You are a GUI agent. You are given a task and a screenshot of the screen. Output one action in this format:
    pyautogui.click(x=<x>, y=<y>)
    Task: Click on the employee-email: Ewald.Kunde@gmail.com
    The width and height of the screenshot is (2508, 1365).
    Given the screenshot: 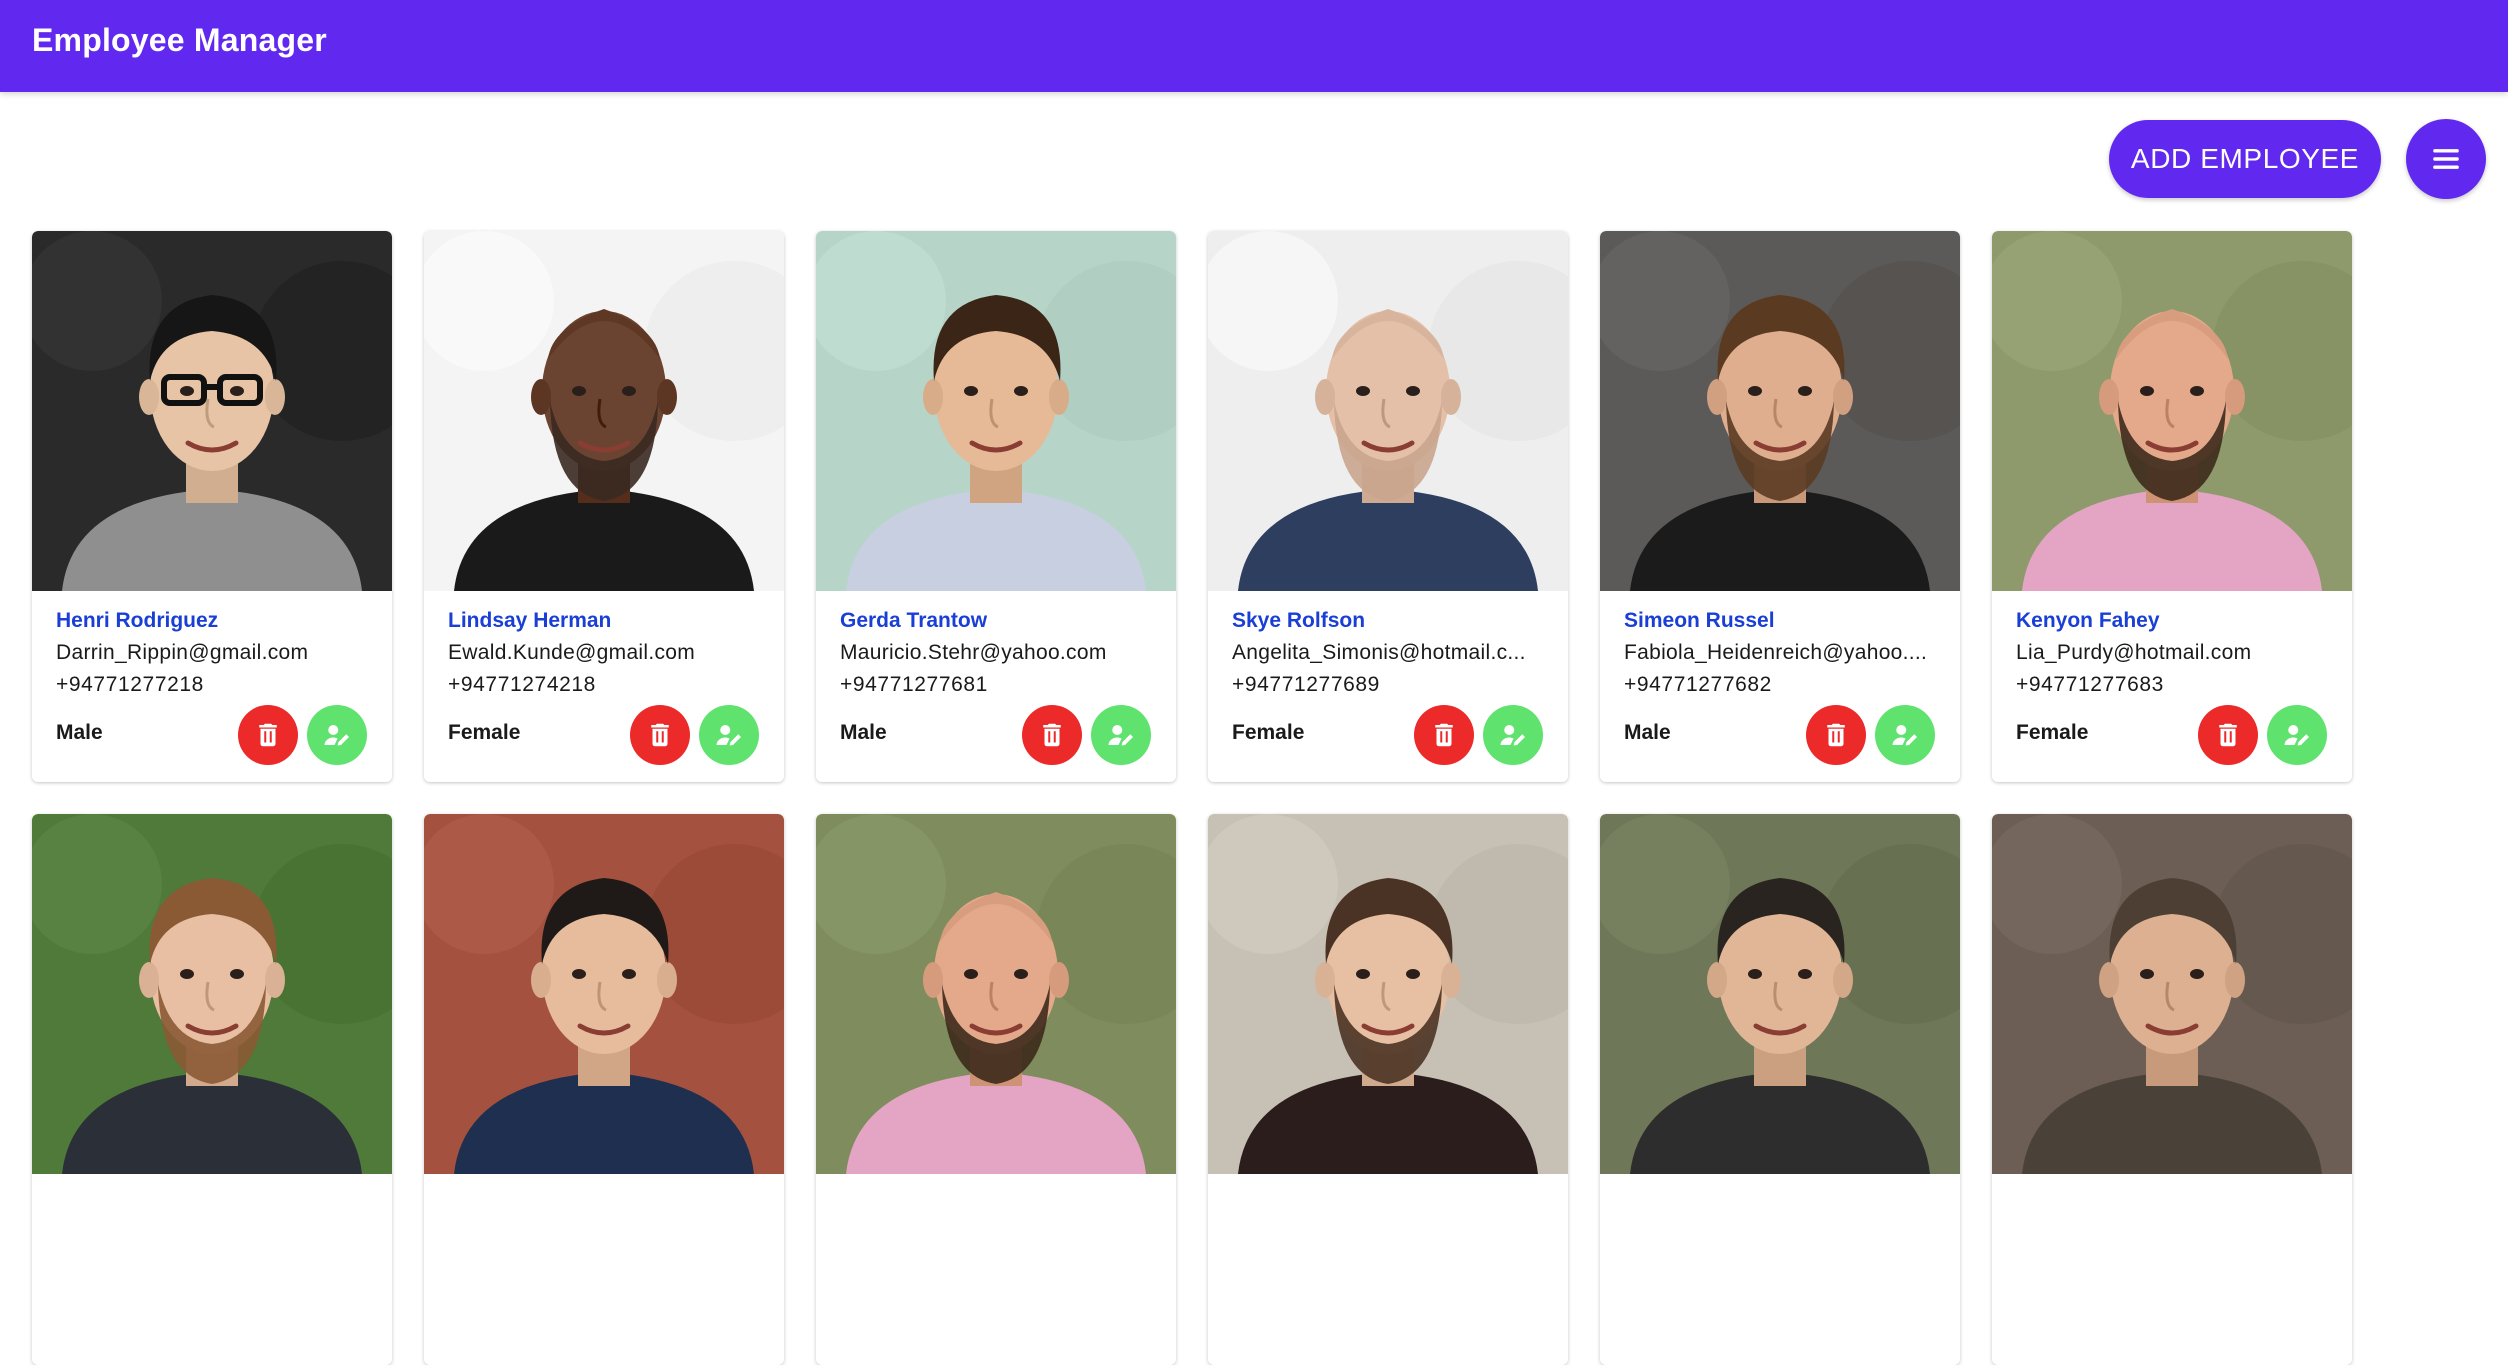 What is the action you would take?
    pyautogui.click(x=572, y=652)
    